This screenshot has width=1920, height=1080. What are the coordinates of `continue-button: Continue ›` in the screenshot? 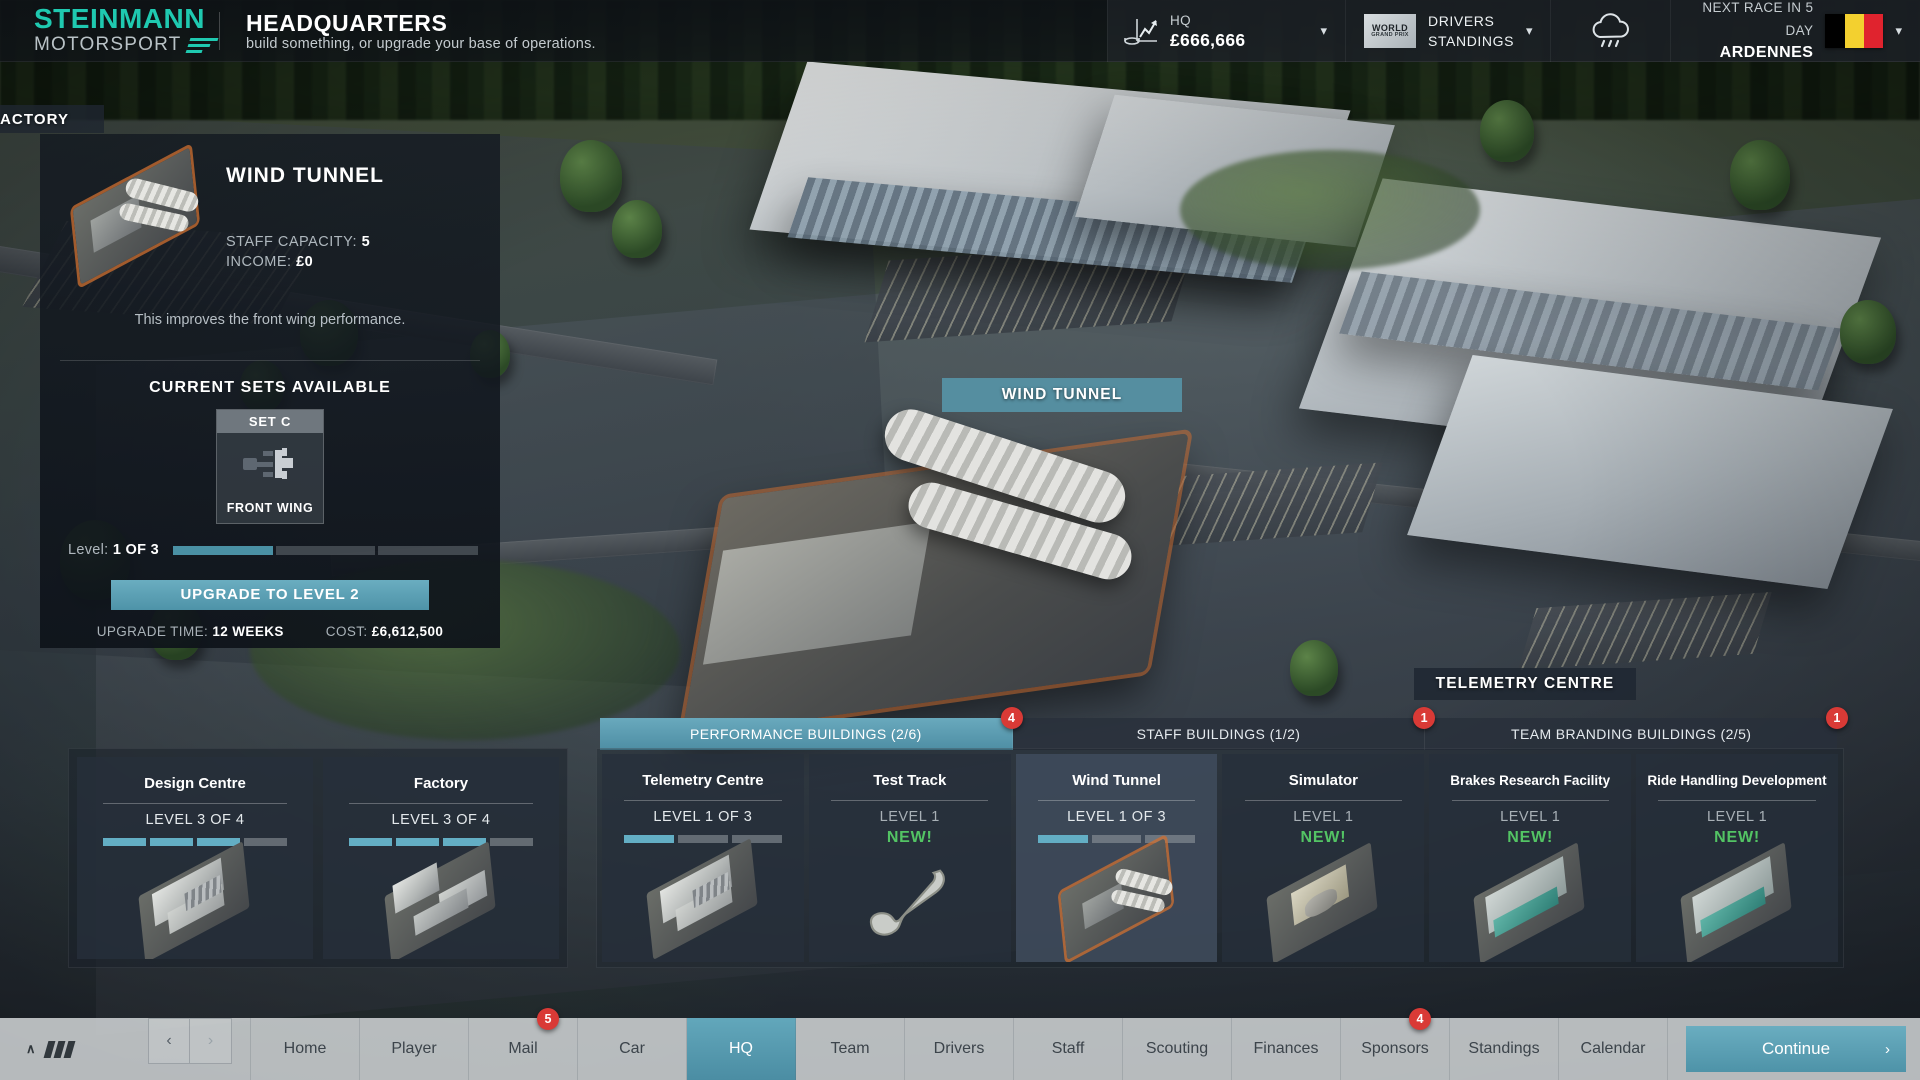 It's located at (1796, 1049).